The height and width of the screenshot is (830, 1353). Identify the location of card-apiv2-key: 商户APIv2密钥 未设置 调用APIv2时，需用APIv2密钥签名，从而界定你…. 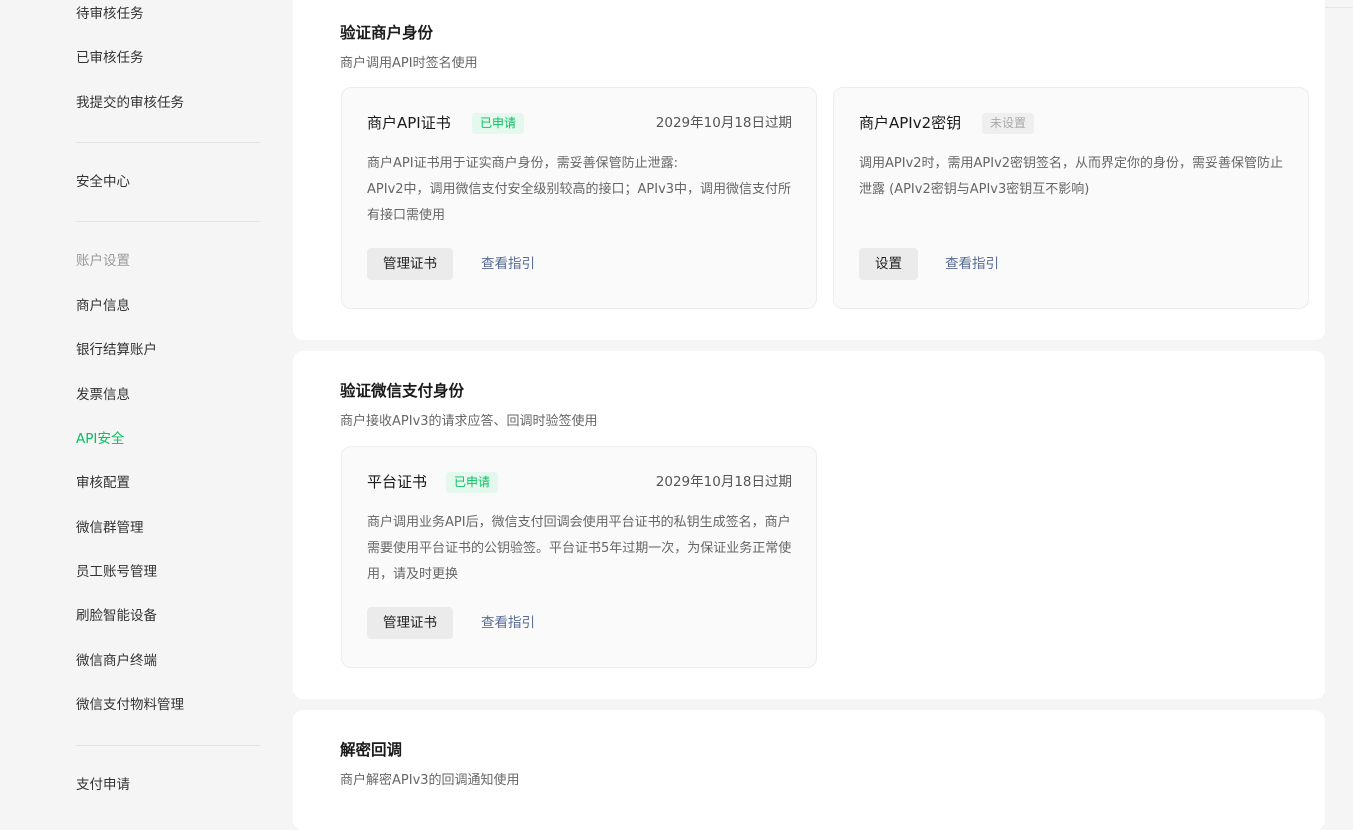
(1071, 198).